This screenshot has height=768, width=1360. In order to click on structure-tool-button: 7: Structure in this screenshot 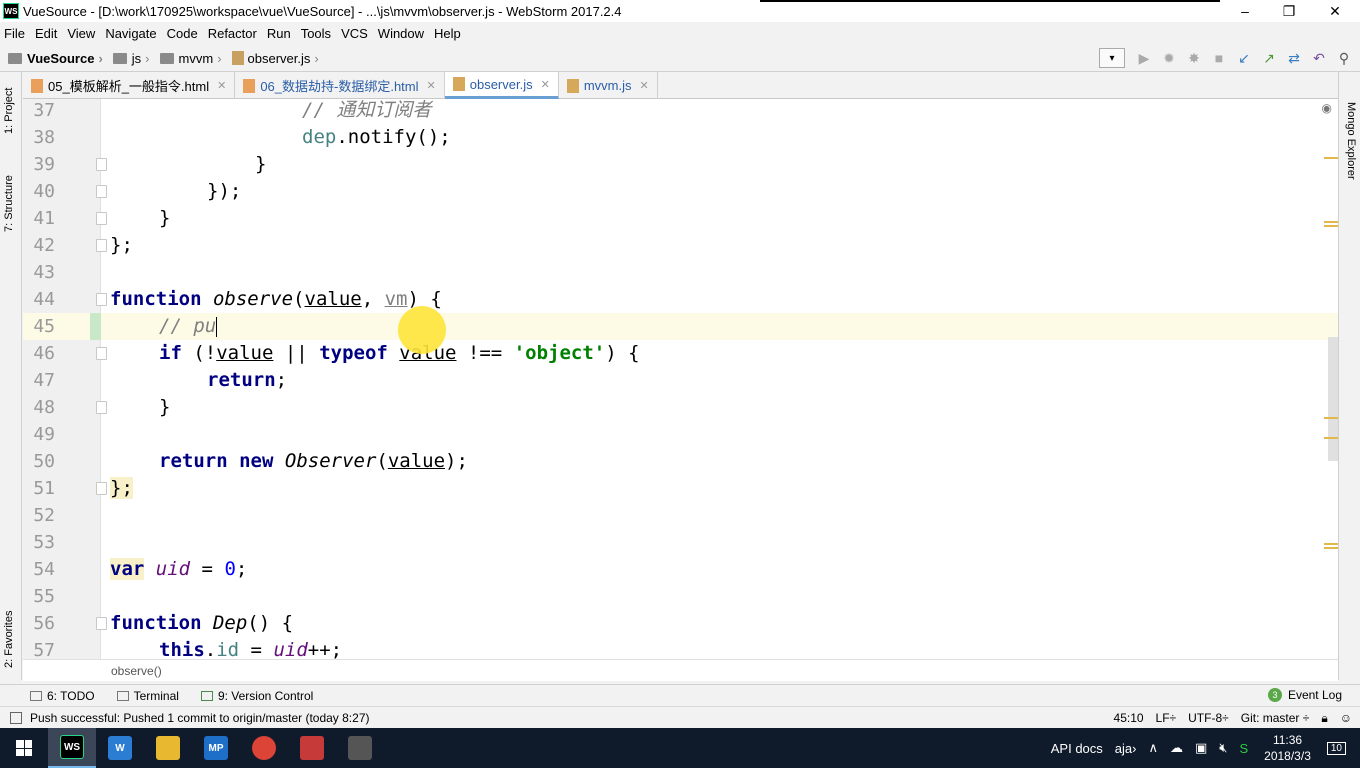, I will do `click(9, 203)`.